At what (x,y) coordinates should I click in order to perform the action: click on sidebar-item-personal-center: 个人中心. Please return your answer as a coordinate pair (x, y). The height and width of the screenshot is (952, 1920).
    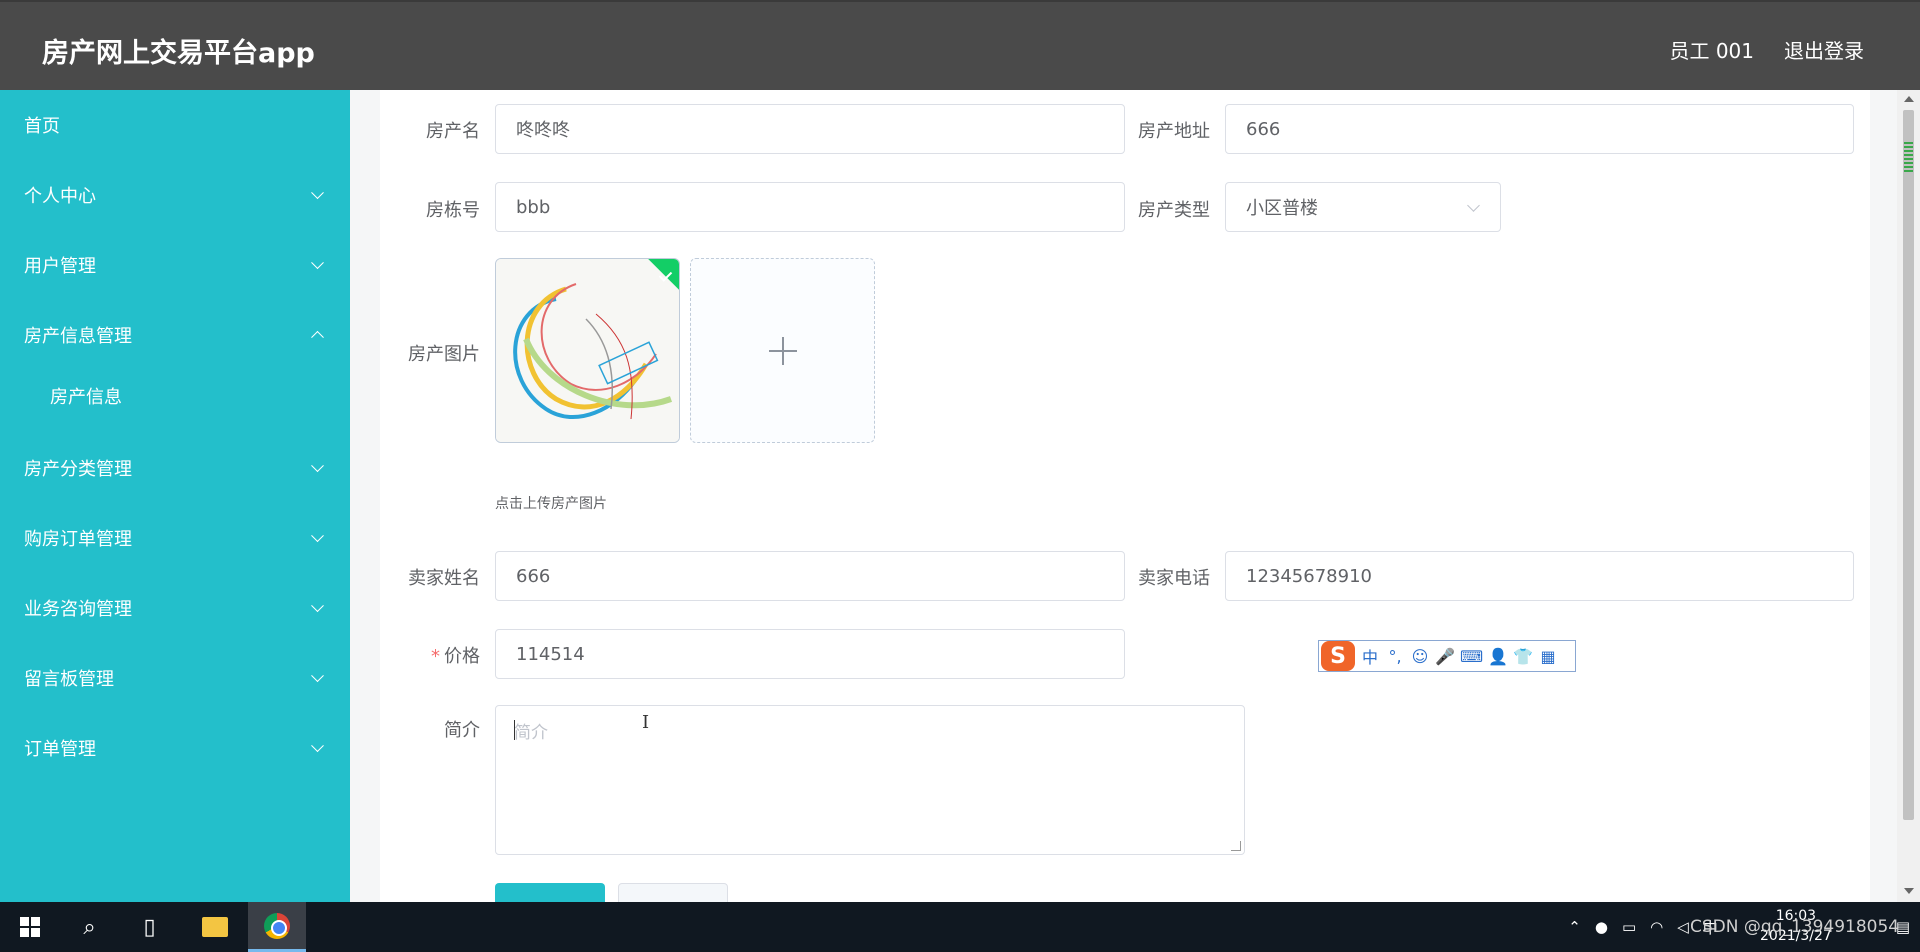
    Looking at the image, I should click on (175, 195).